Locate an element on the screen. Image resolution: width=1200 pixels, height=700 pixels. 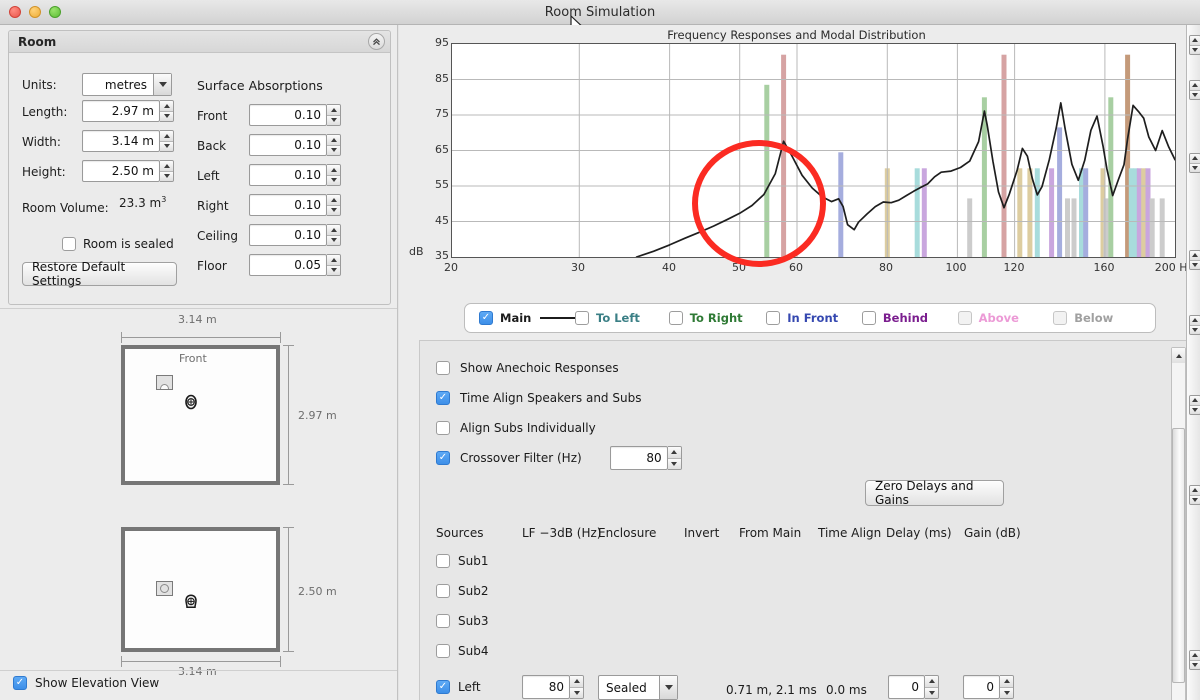
front-down is located at coordinates (333, 120).